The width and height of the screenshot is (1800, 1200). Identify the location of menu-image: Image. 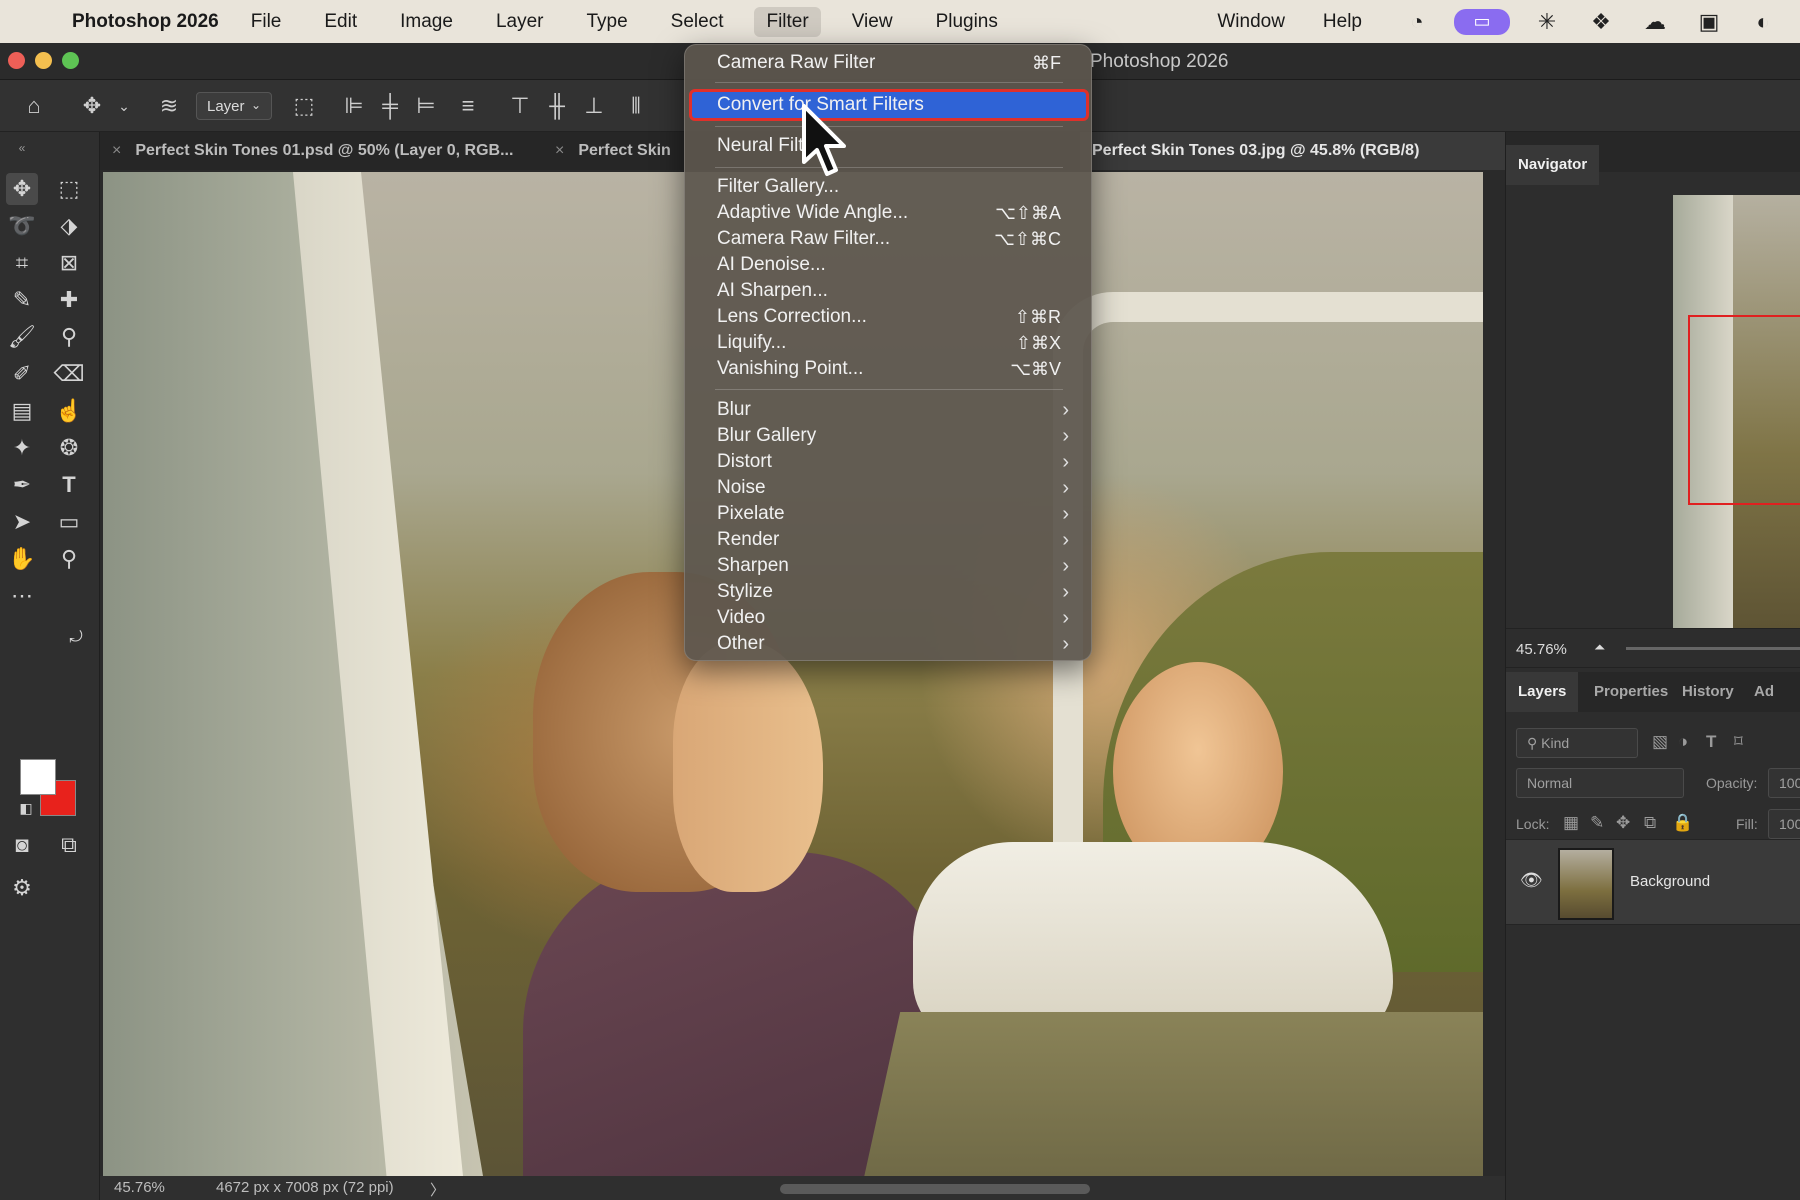
(426, 22).